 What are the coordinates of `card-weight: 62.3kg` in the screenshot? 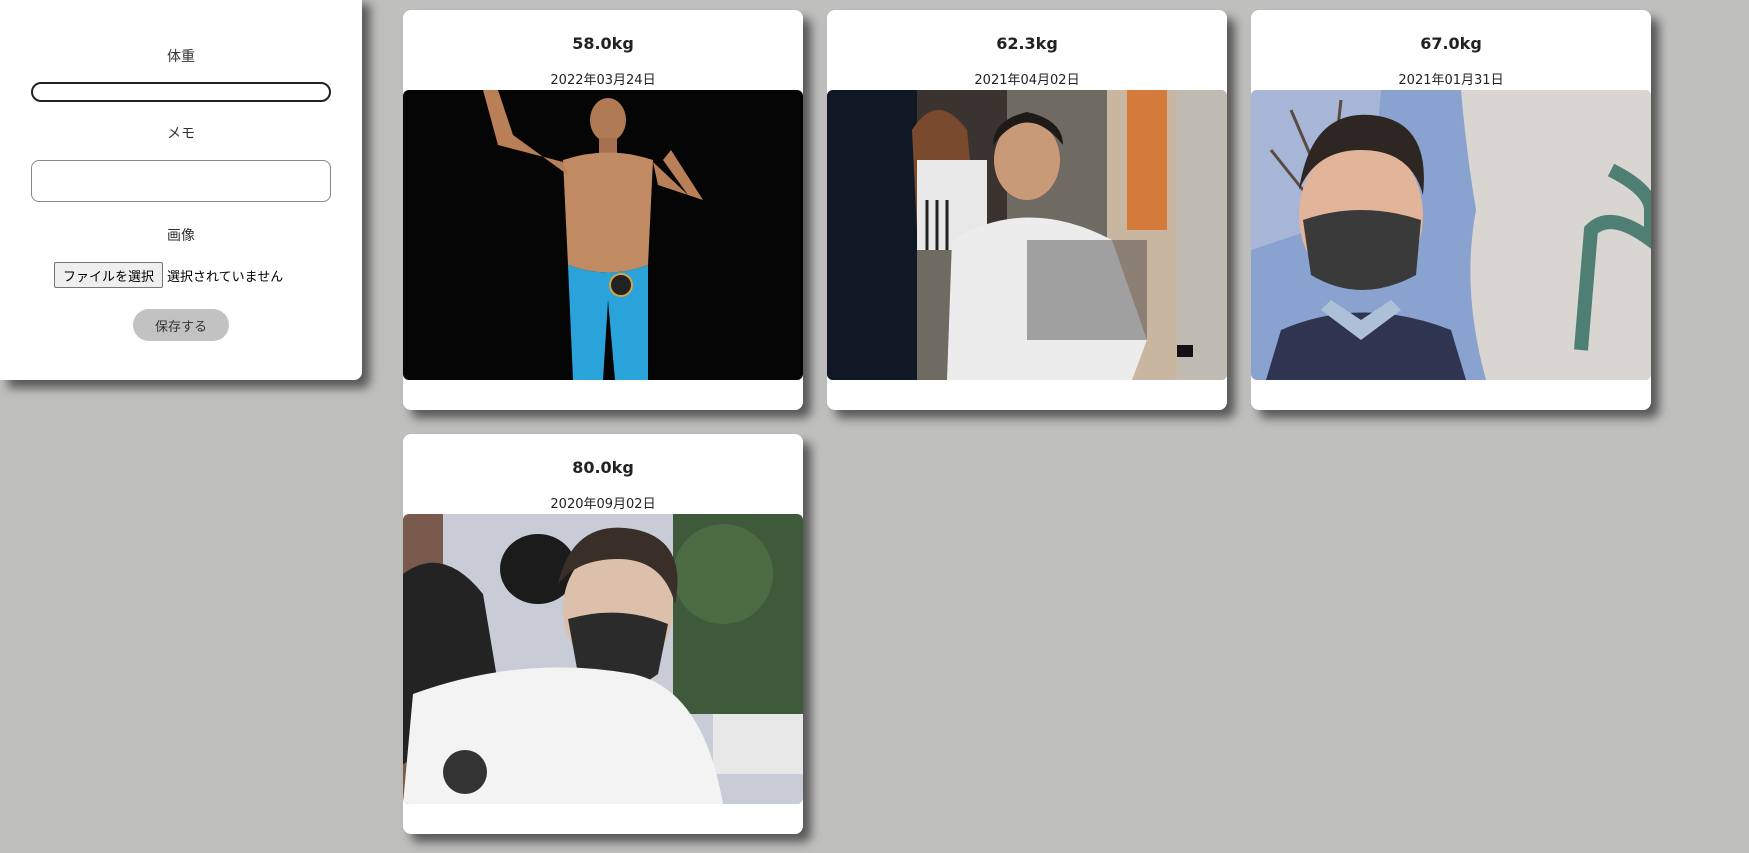 It's located at (1027, 43).